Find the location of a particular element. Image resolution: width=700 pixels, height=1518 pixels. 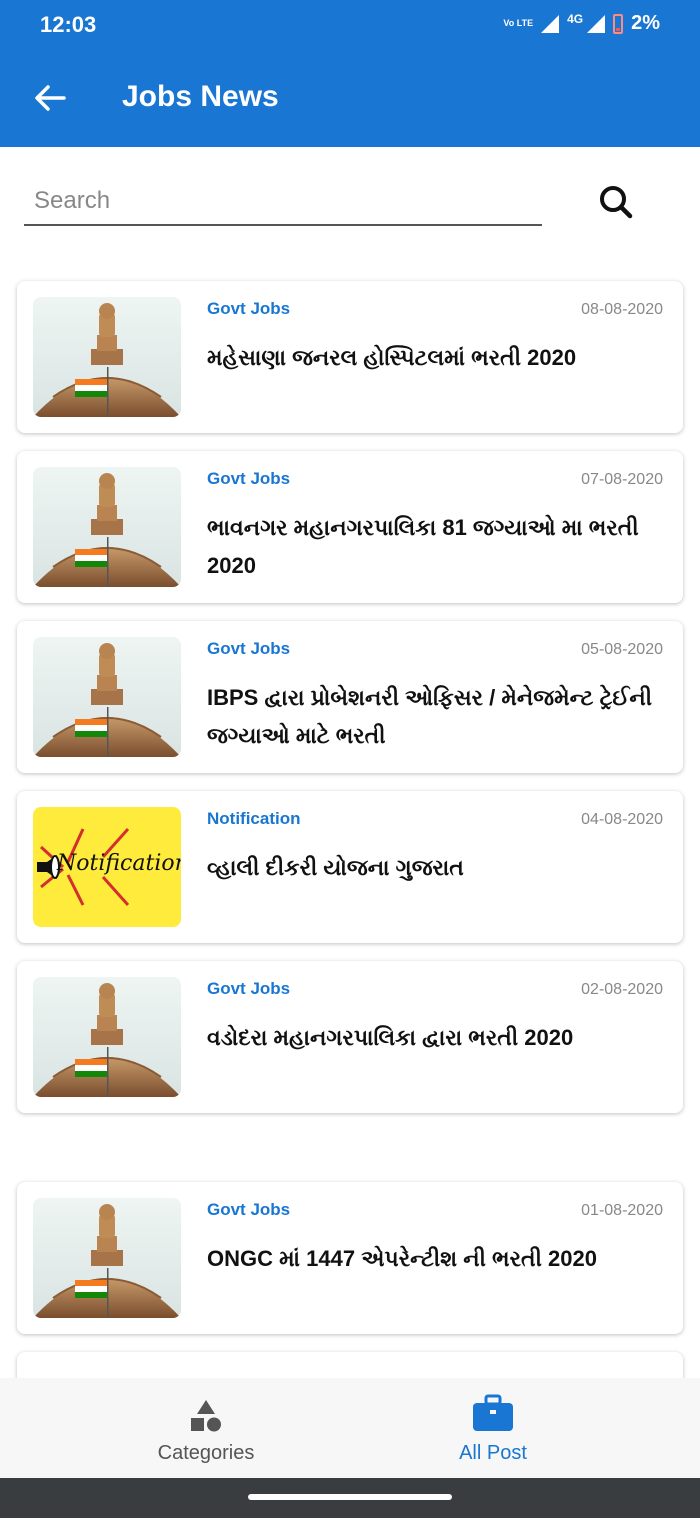

app-bar: Jobs News is located at coordinates (350, 99).